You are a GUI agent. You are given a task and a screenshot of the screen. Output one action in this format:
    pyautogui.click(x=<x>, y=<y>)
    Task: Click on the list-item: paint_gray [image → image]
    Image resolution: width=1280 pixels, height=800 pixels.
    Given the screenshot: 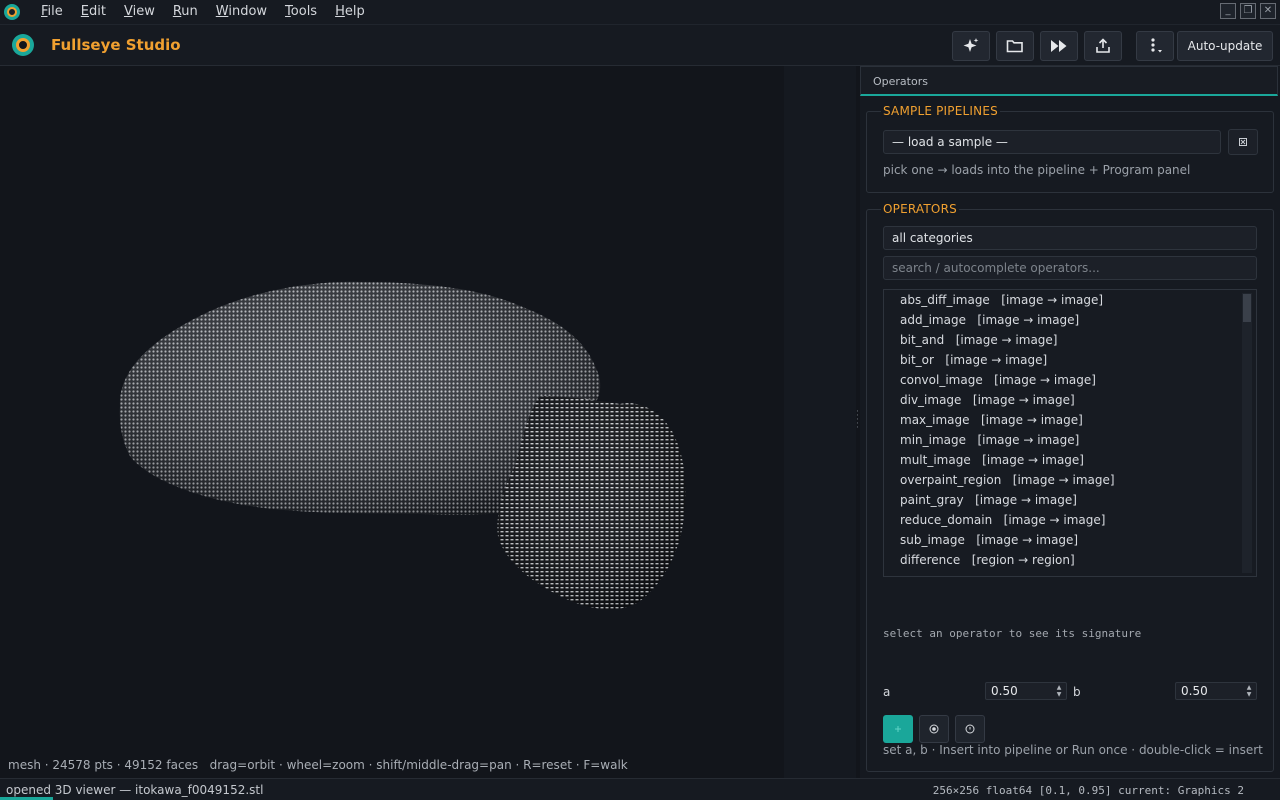 What is the action you would take?
    pyautogui.click(x=1070, y=500)
    